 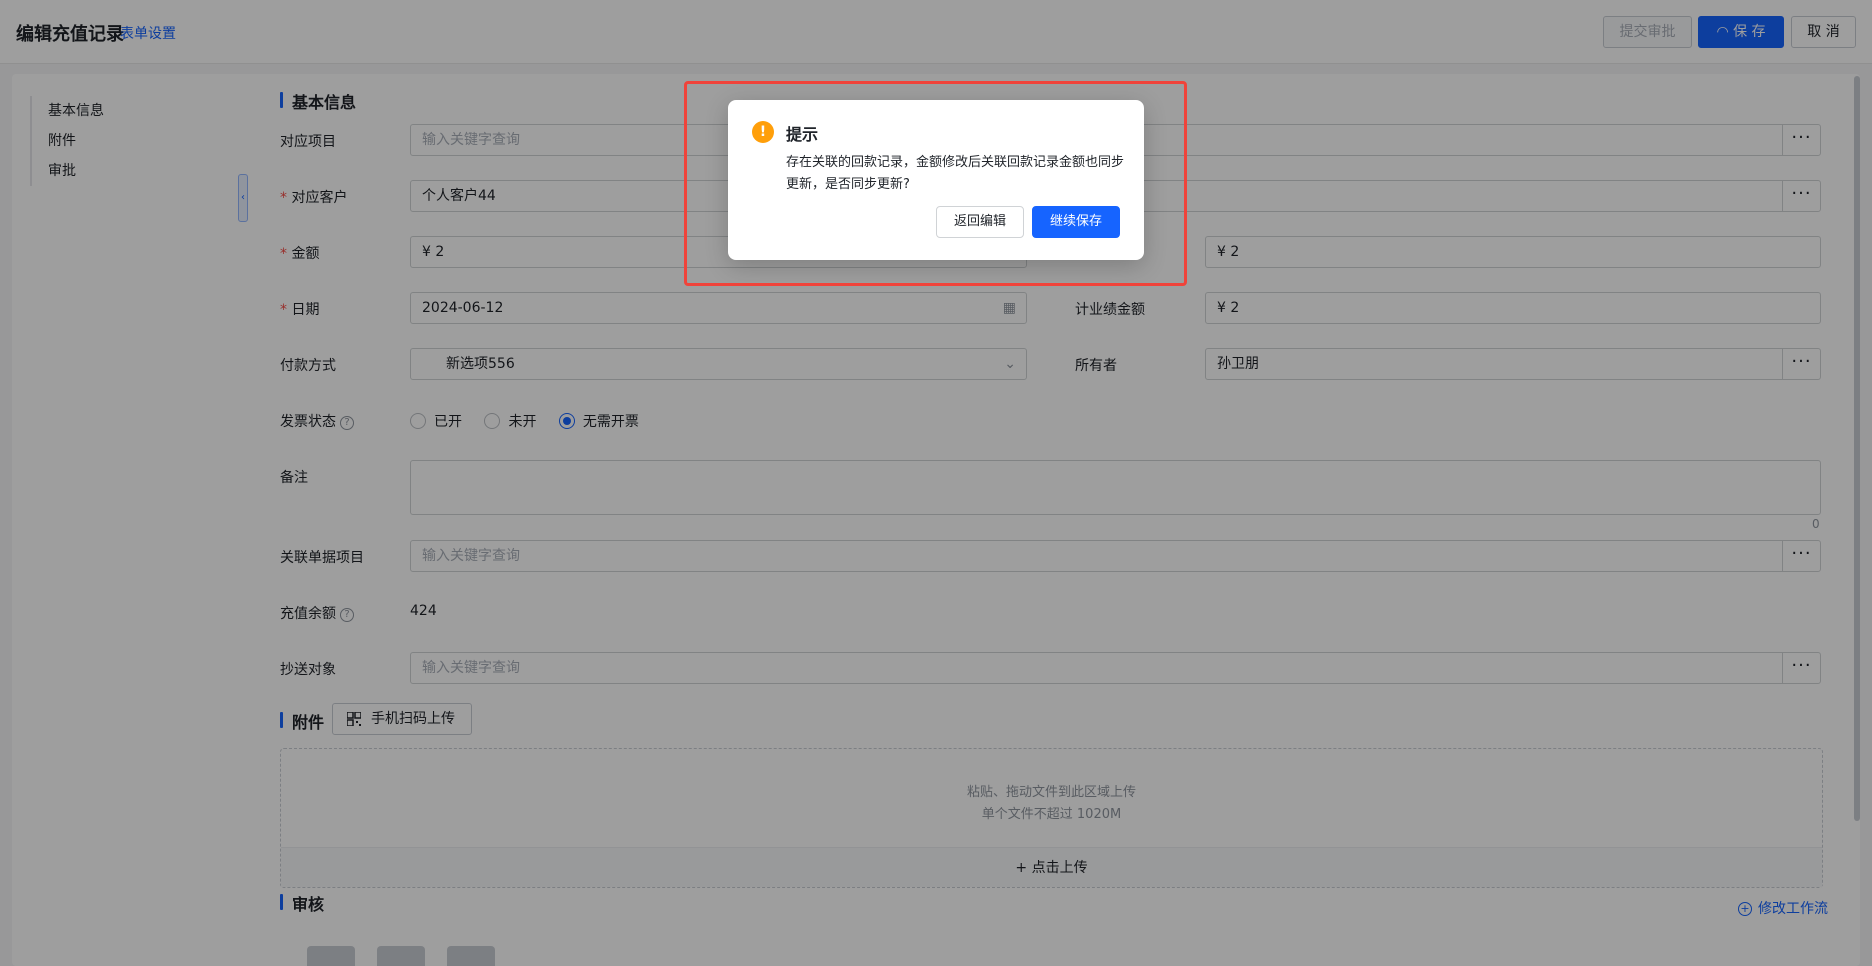 I want to click on highlight-annotation-box, so click(x=935, y=183).